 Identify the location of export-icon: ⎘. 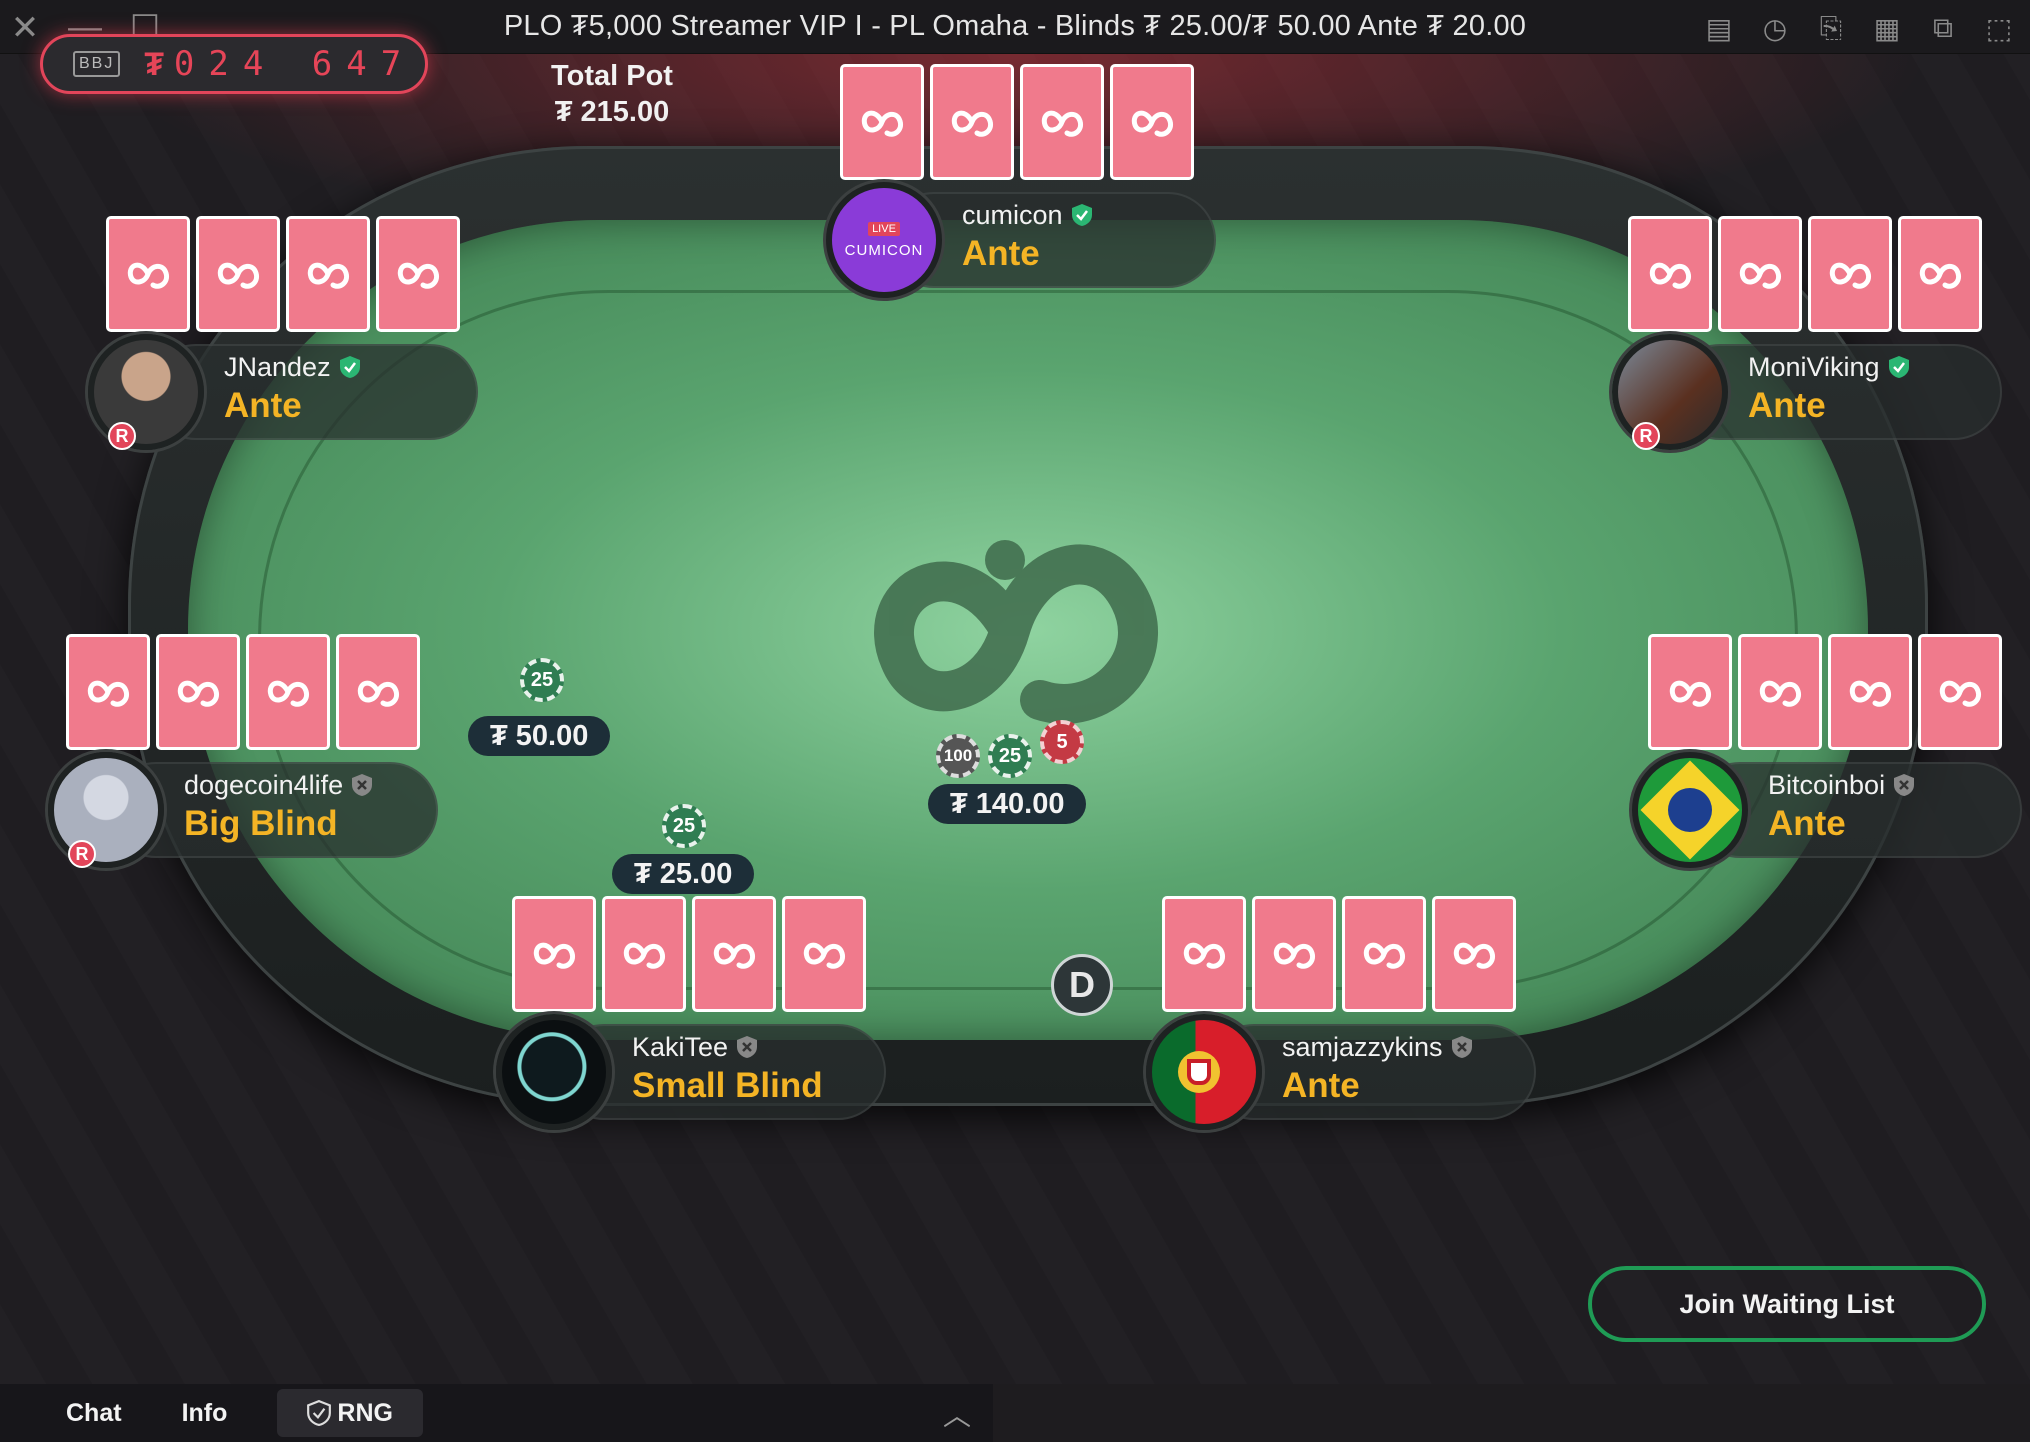
(1831, 28).